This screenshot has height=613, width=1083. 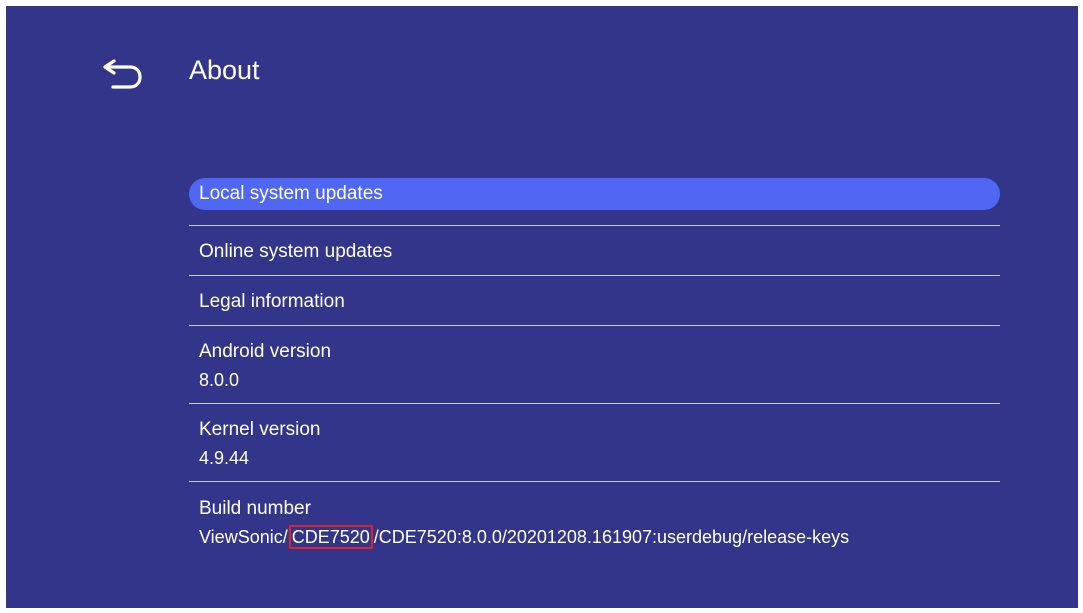 I want to click on online-system-updates-label: Online system updates, so click(x=296, y=251).